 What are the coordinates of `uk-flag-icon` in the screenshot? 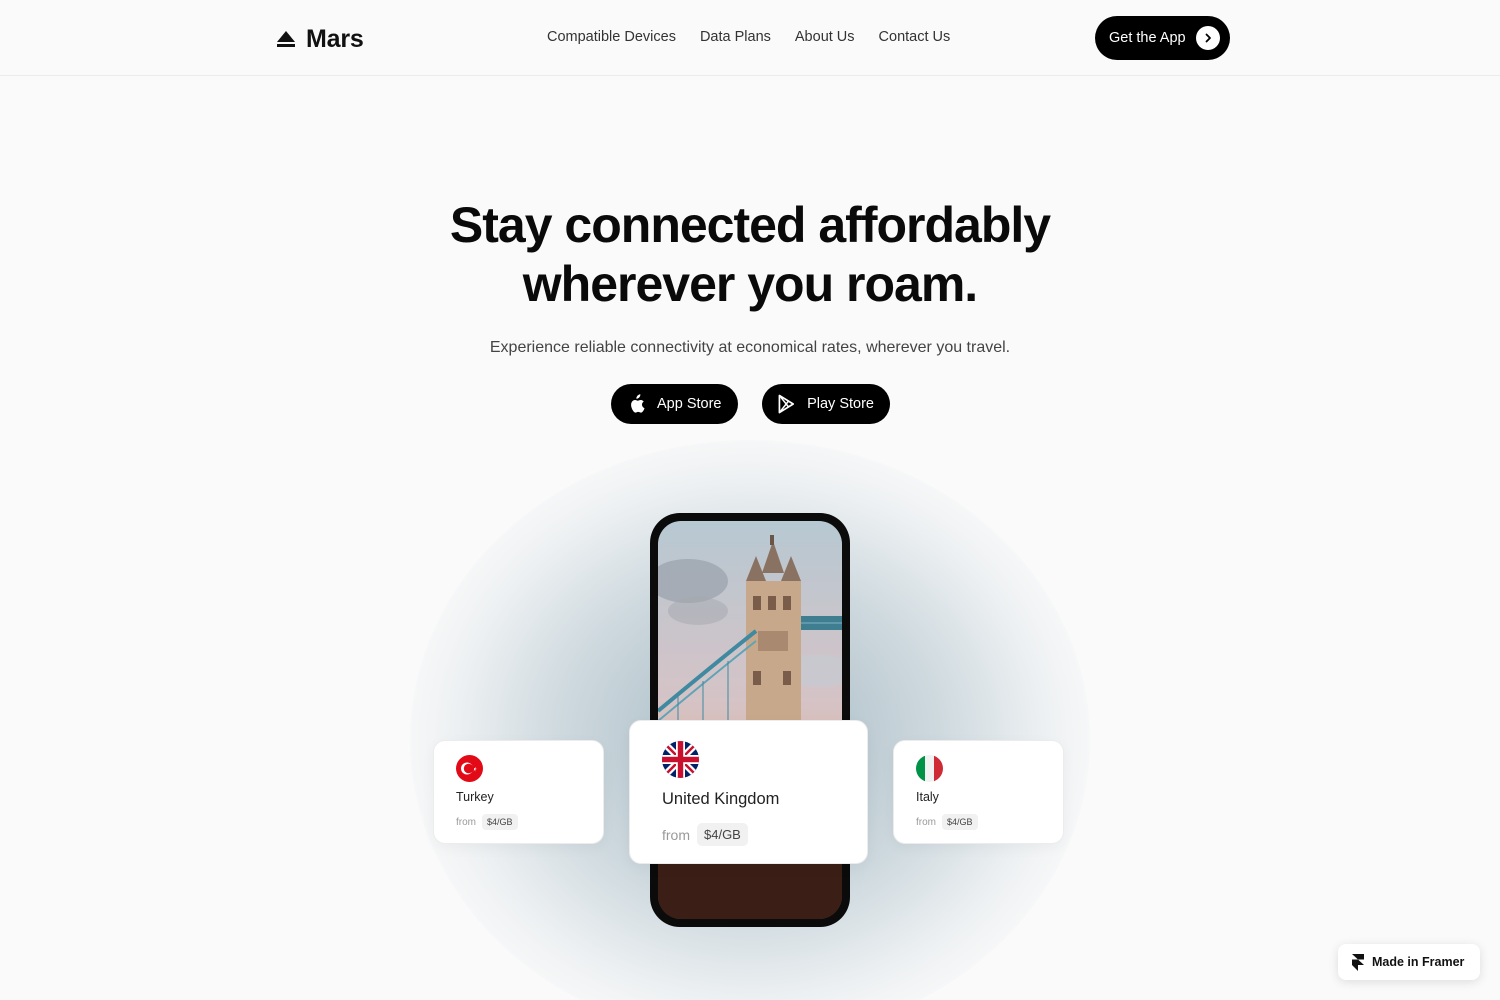 It's located at (680, 759).